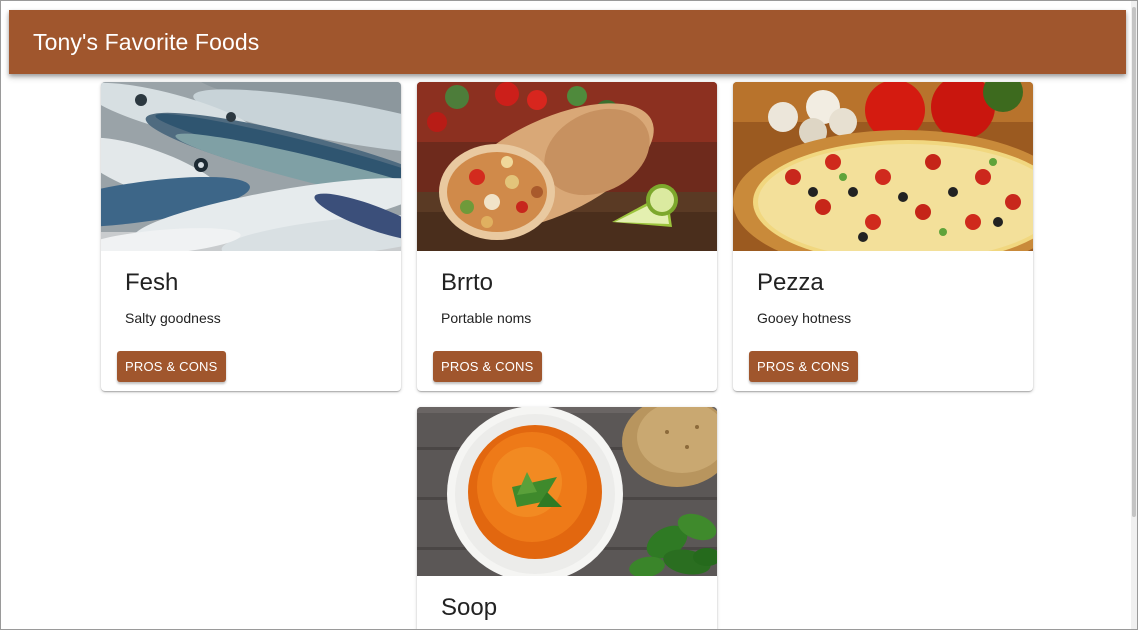  I want to click on app-title: Tony's Favorite Foods, so click(146, 41).